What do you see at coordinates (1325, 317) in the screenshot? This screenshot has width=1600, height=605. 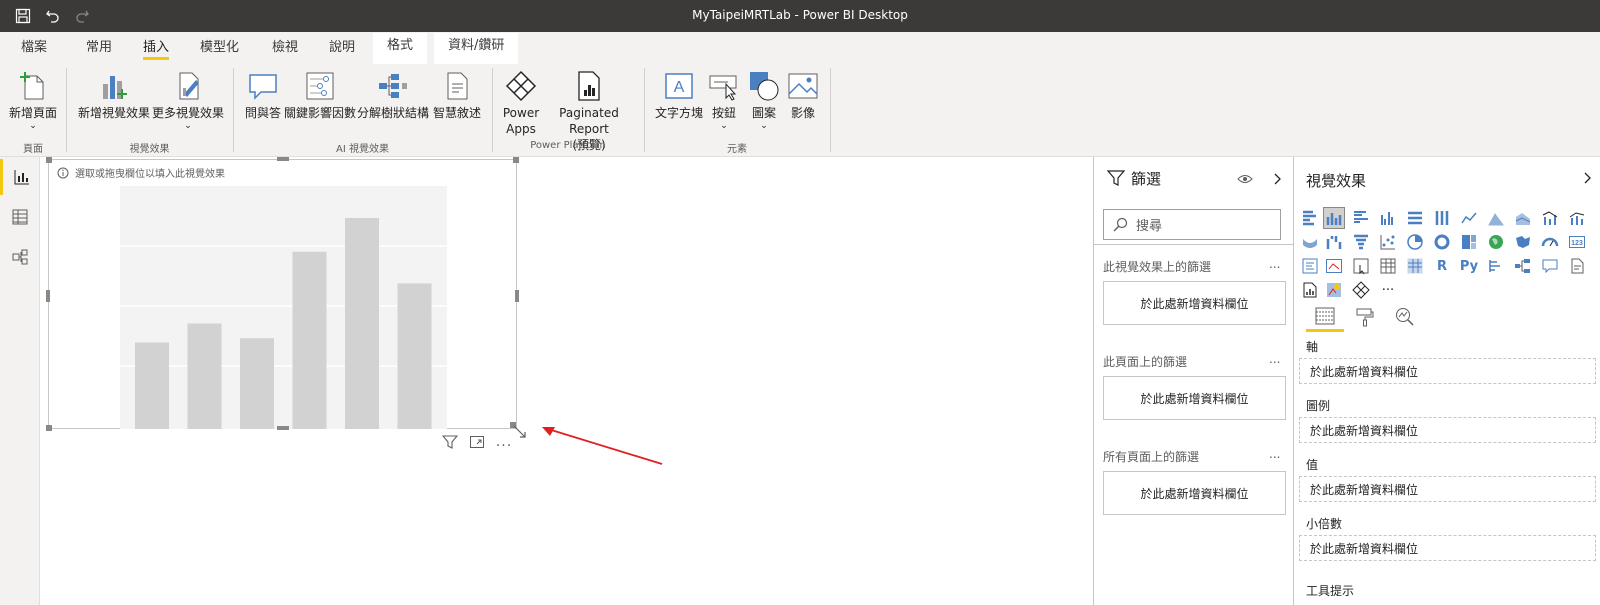 I see `fields-tab-icon` at bounding box center [1325, 317].